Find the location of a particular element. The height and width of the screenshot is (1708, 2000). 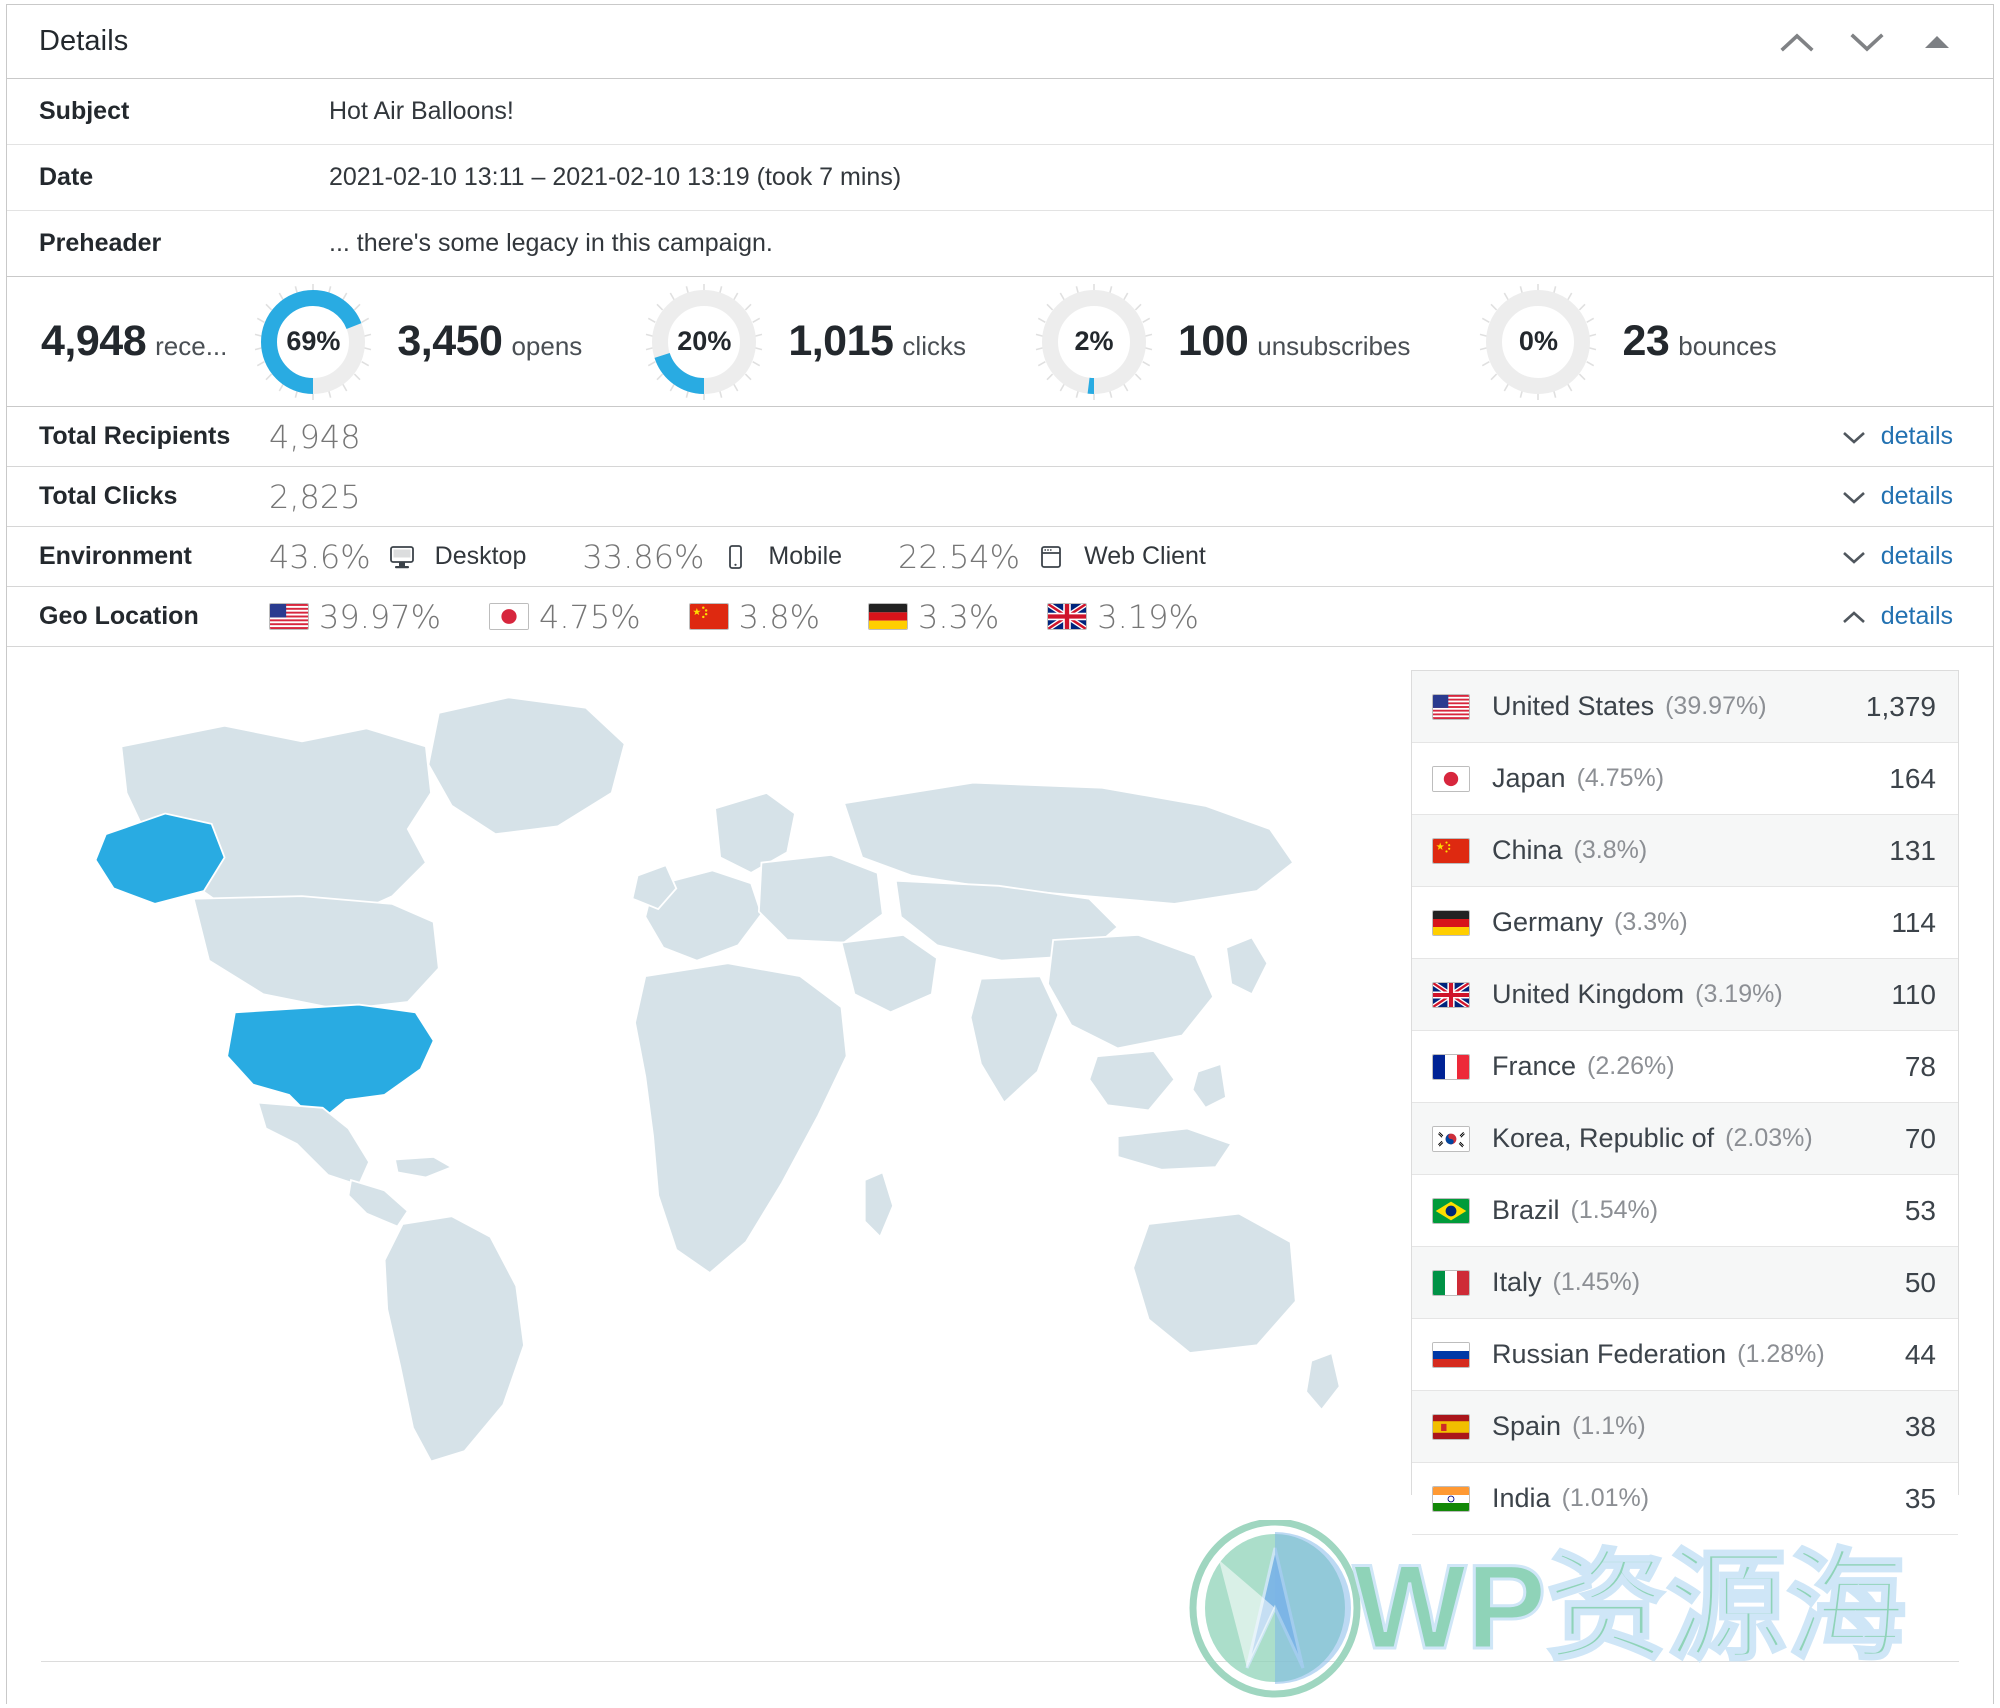

country-name: United Kingdom is located at coordinates (1588, 994).